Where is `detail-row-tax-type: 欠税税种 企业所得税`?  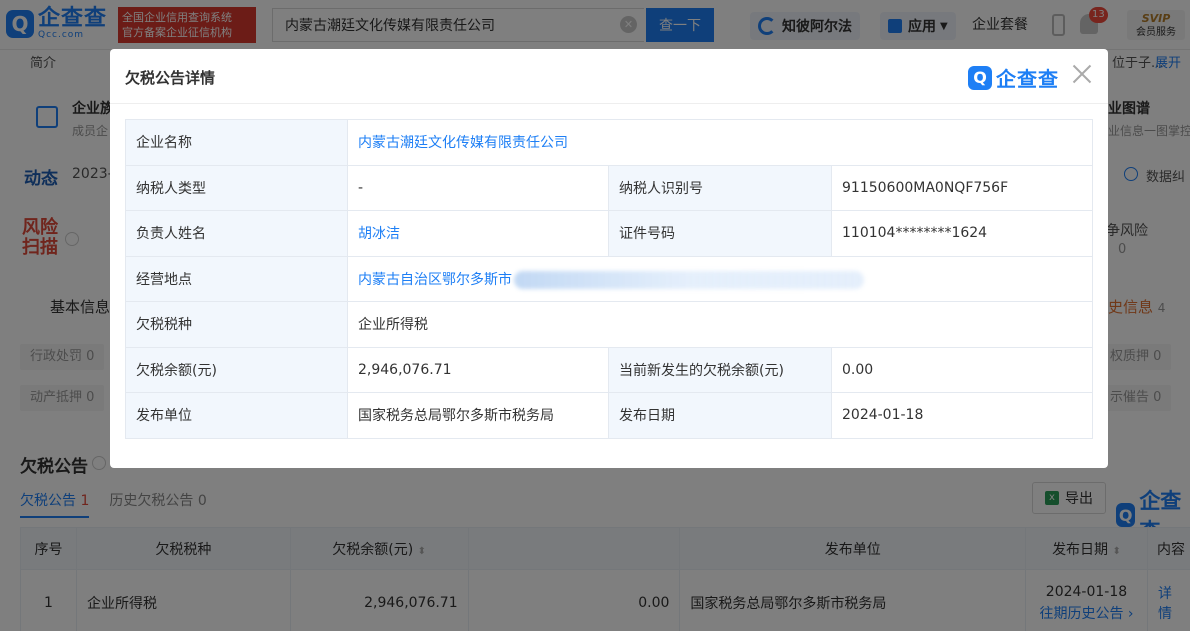
detail-row-tax-type: 欠税税种 企业所得税 is located at coordinates (609, 324).